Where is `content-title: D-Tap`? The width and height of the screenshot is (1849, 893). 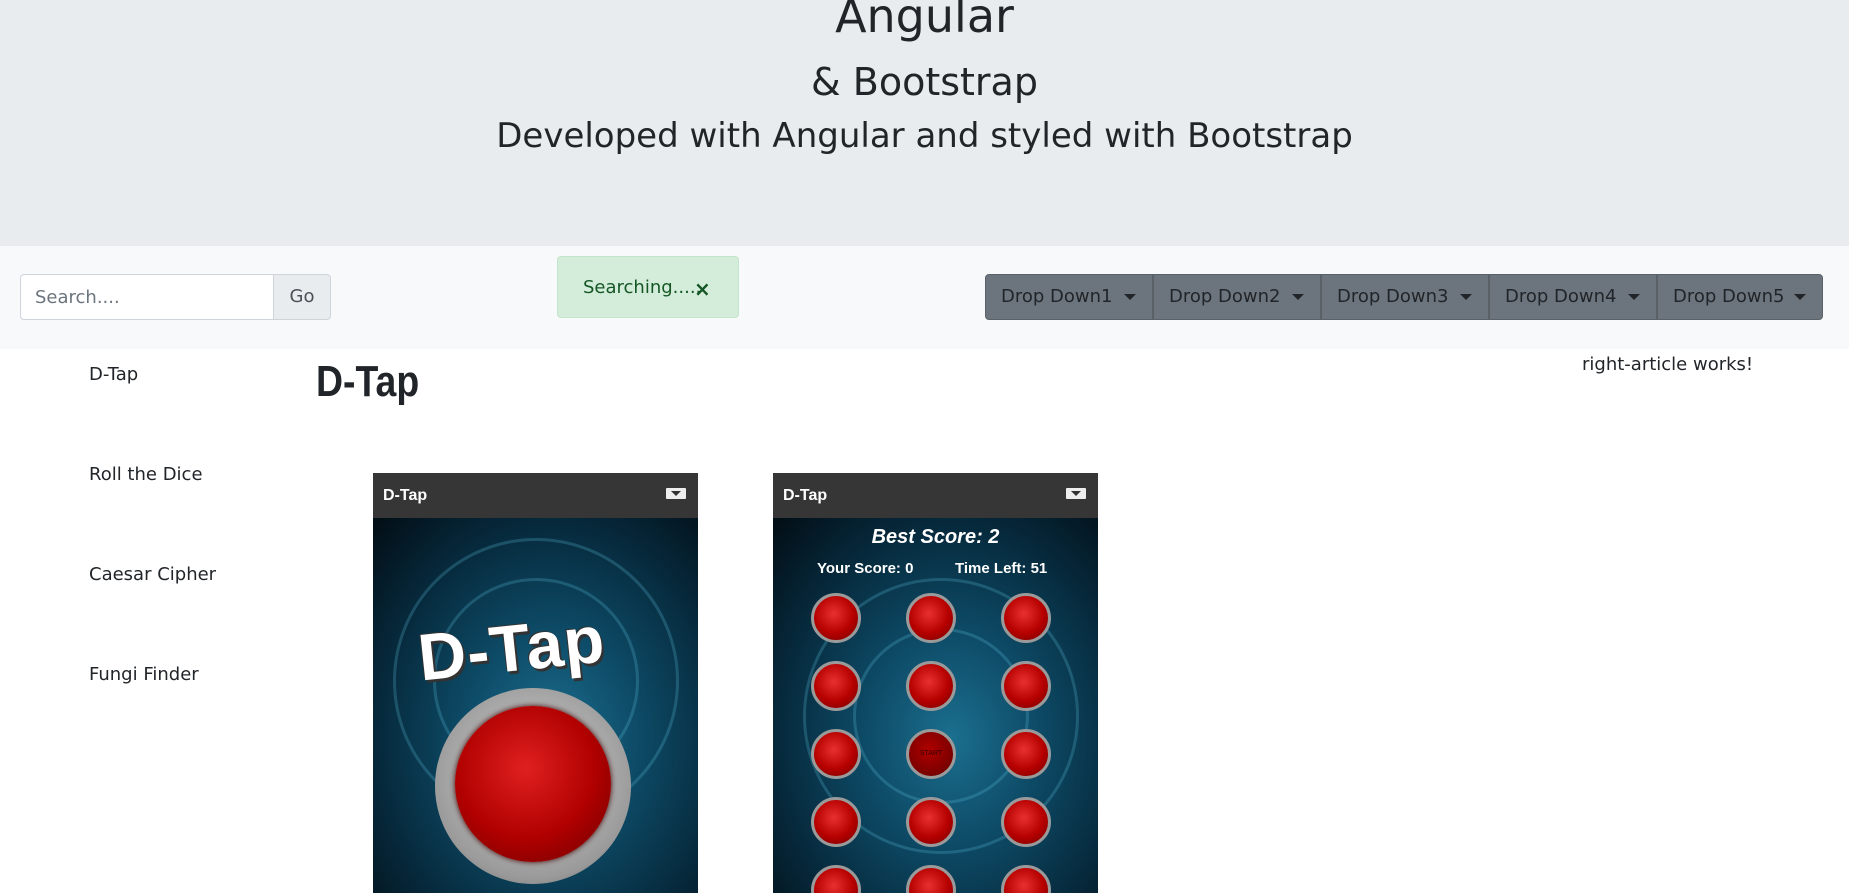 content-title: D-Tap is located at coordinates (368, 381).